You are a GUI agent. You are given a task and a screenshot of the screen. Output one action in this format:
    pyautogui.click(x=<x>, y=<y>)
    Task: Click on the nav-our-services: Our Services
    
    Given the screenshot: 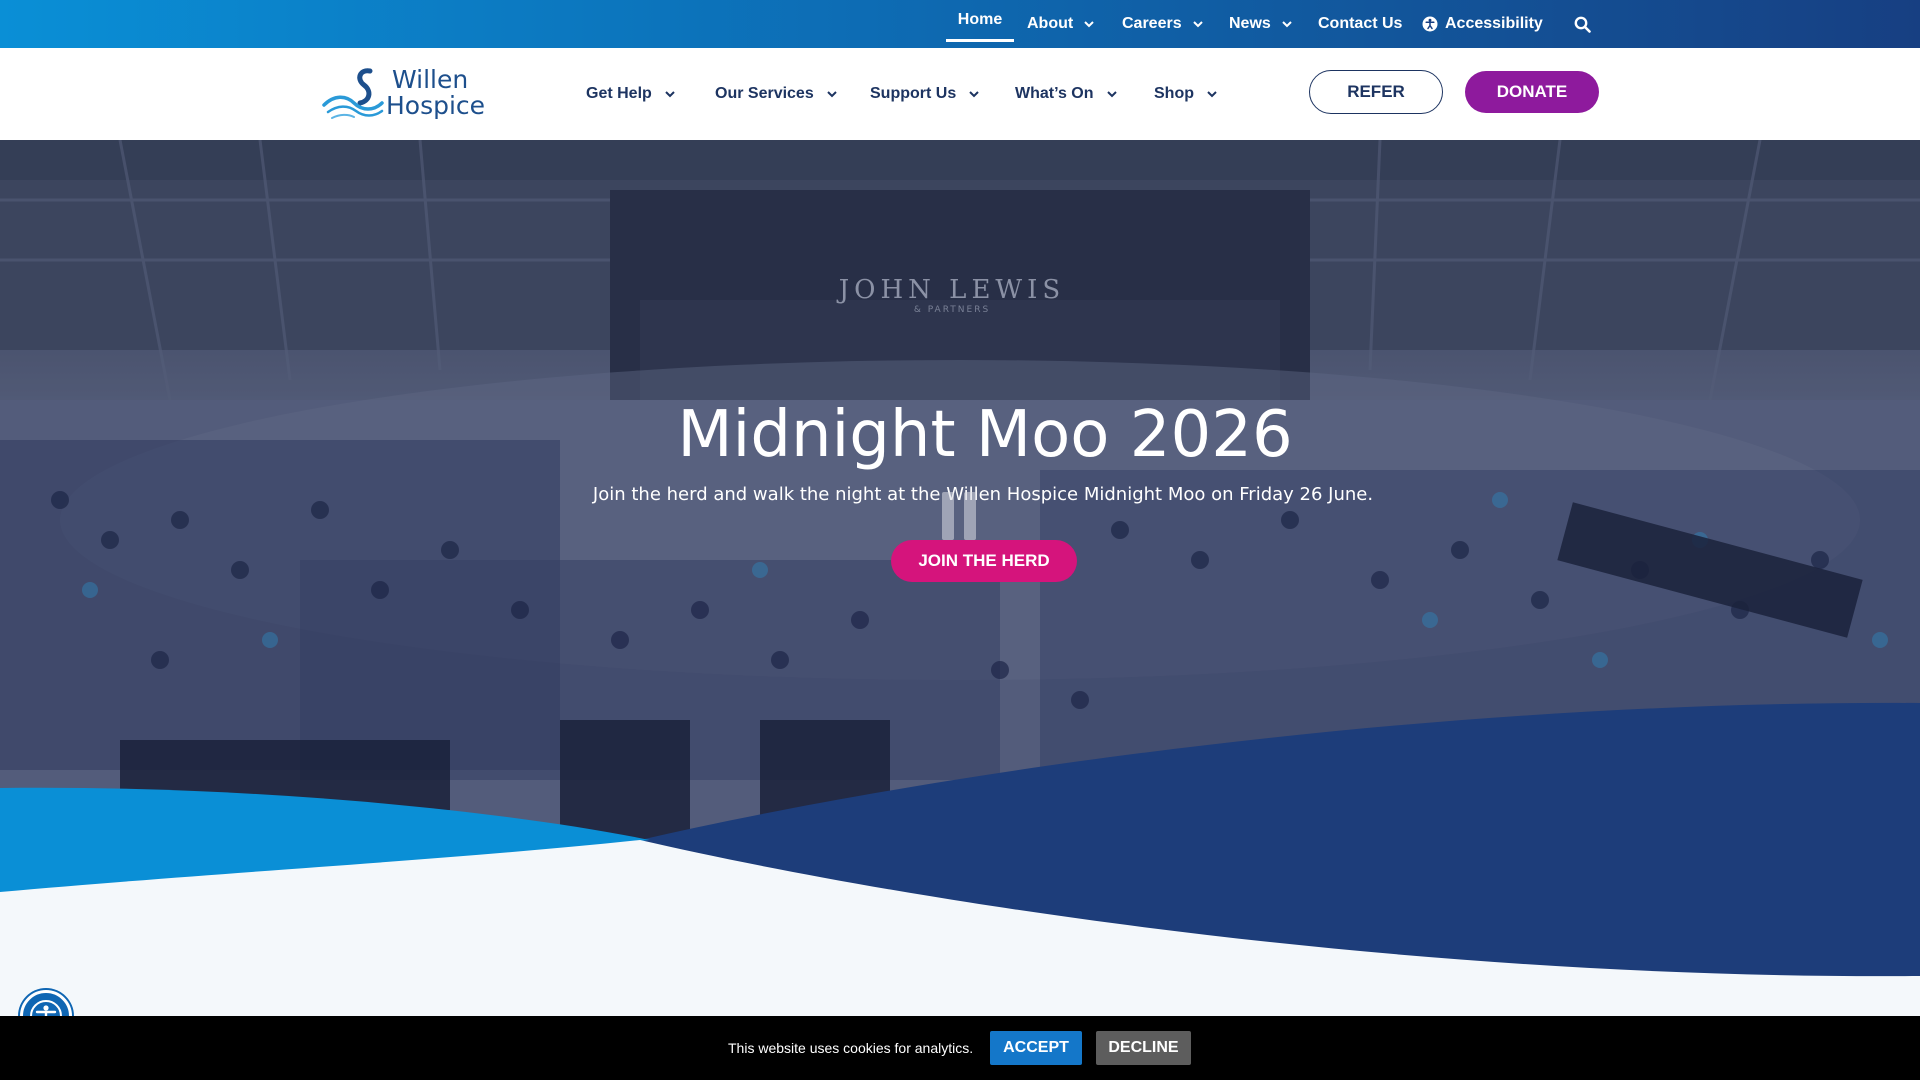 What is the action you would take?
    pyautogui.click(x=776, y=94)
    